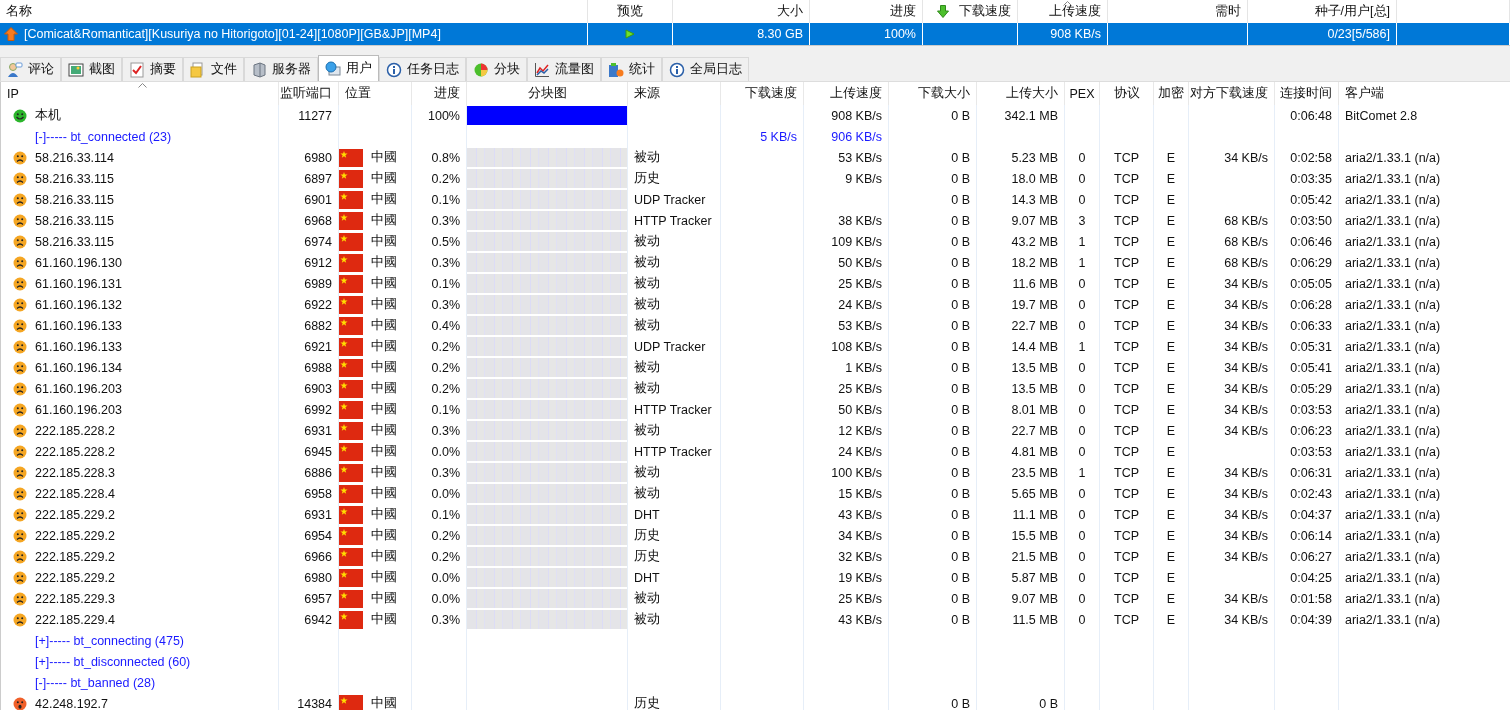 The image size is (1510, 710). I want to click on progress-cell: 0.2%, so click(445, 556).